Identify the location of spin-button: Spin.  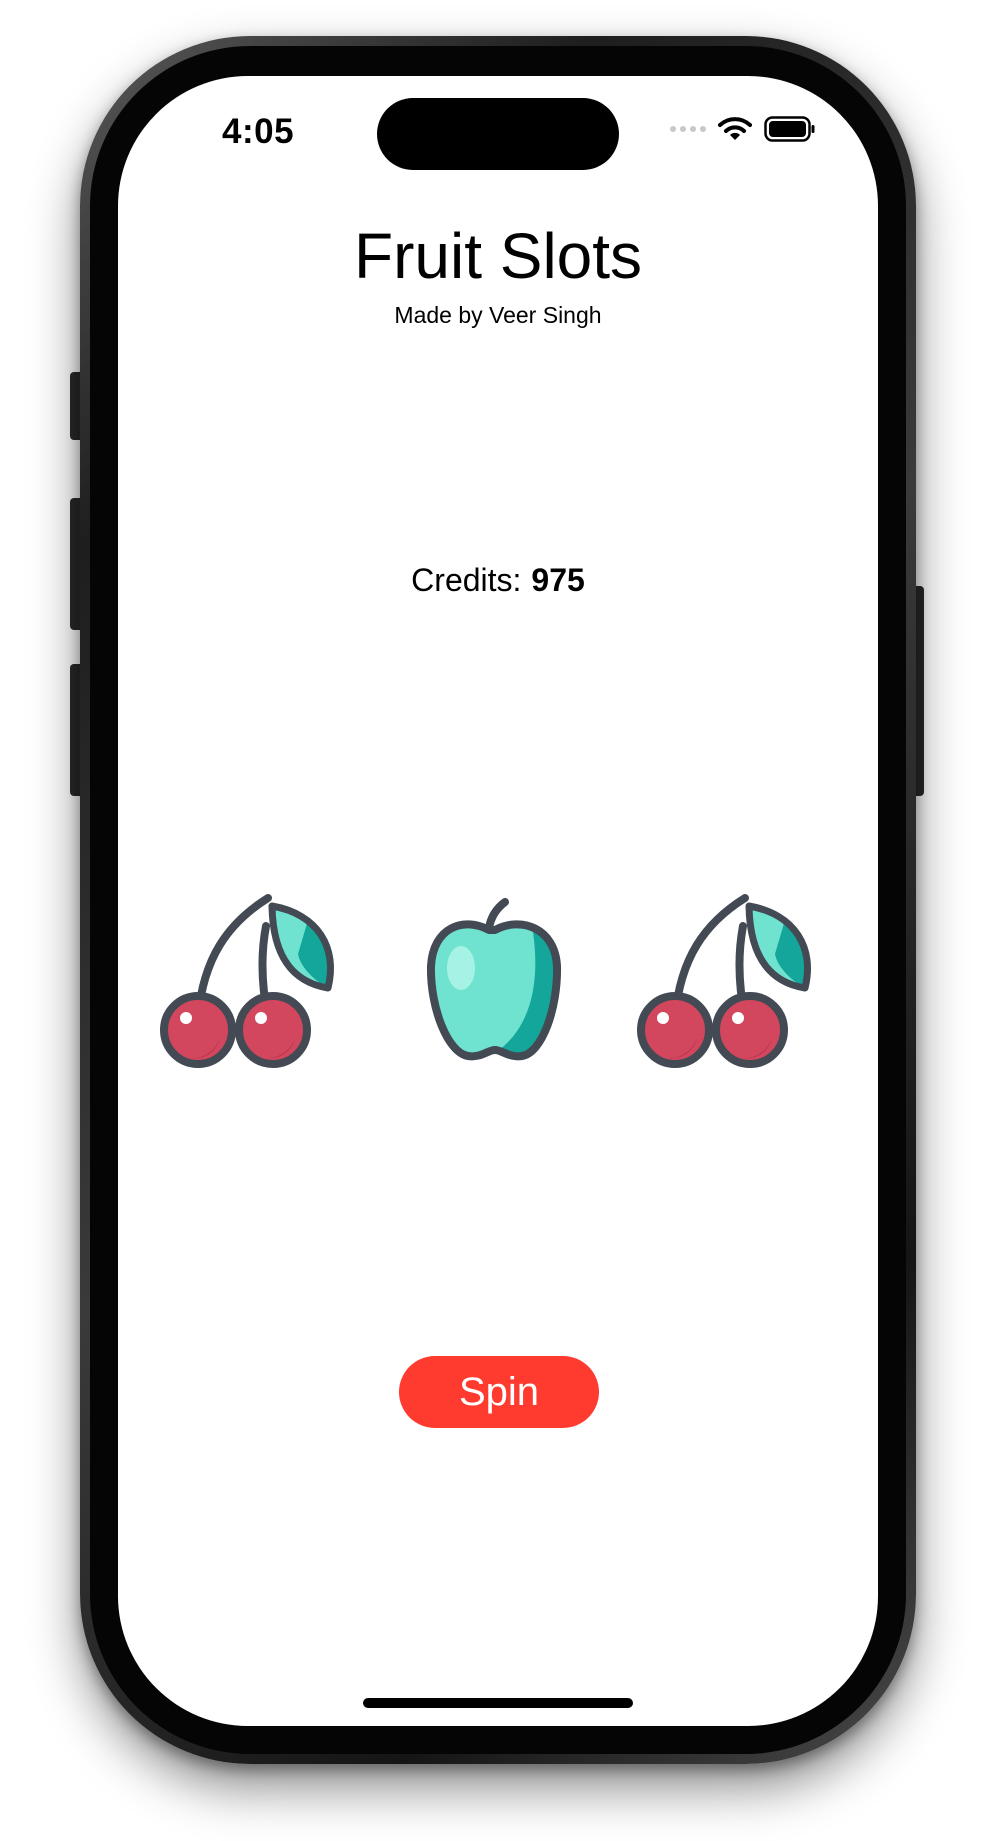
(499, 1392).